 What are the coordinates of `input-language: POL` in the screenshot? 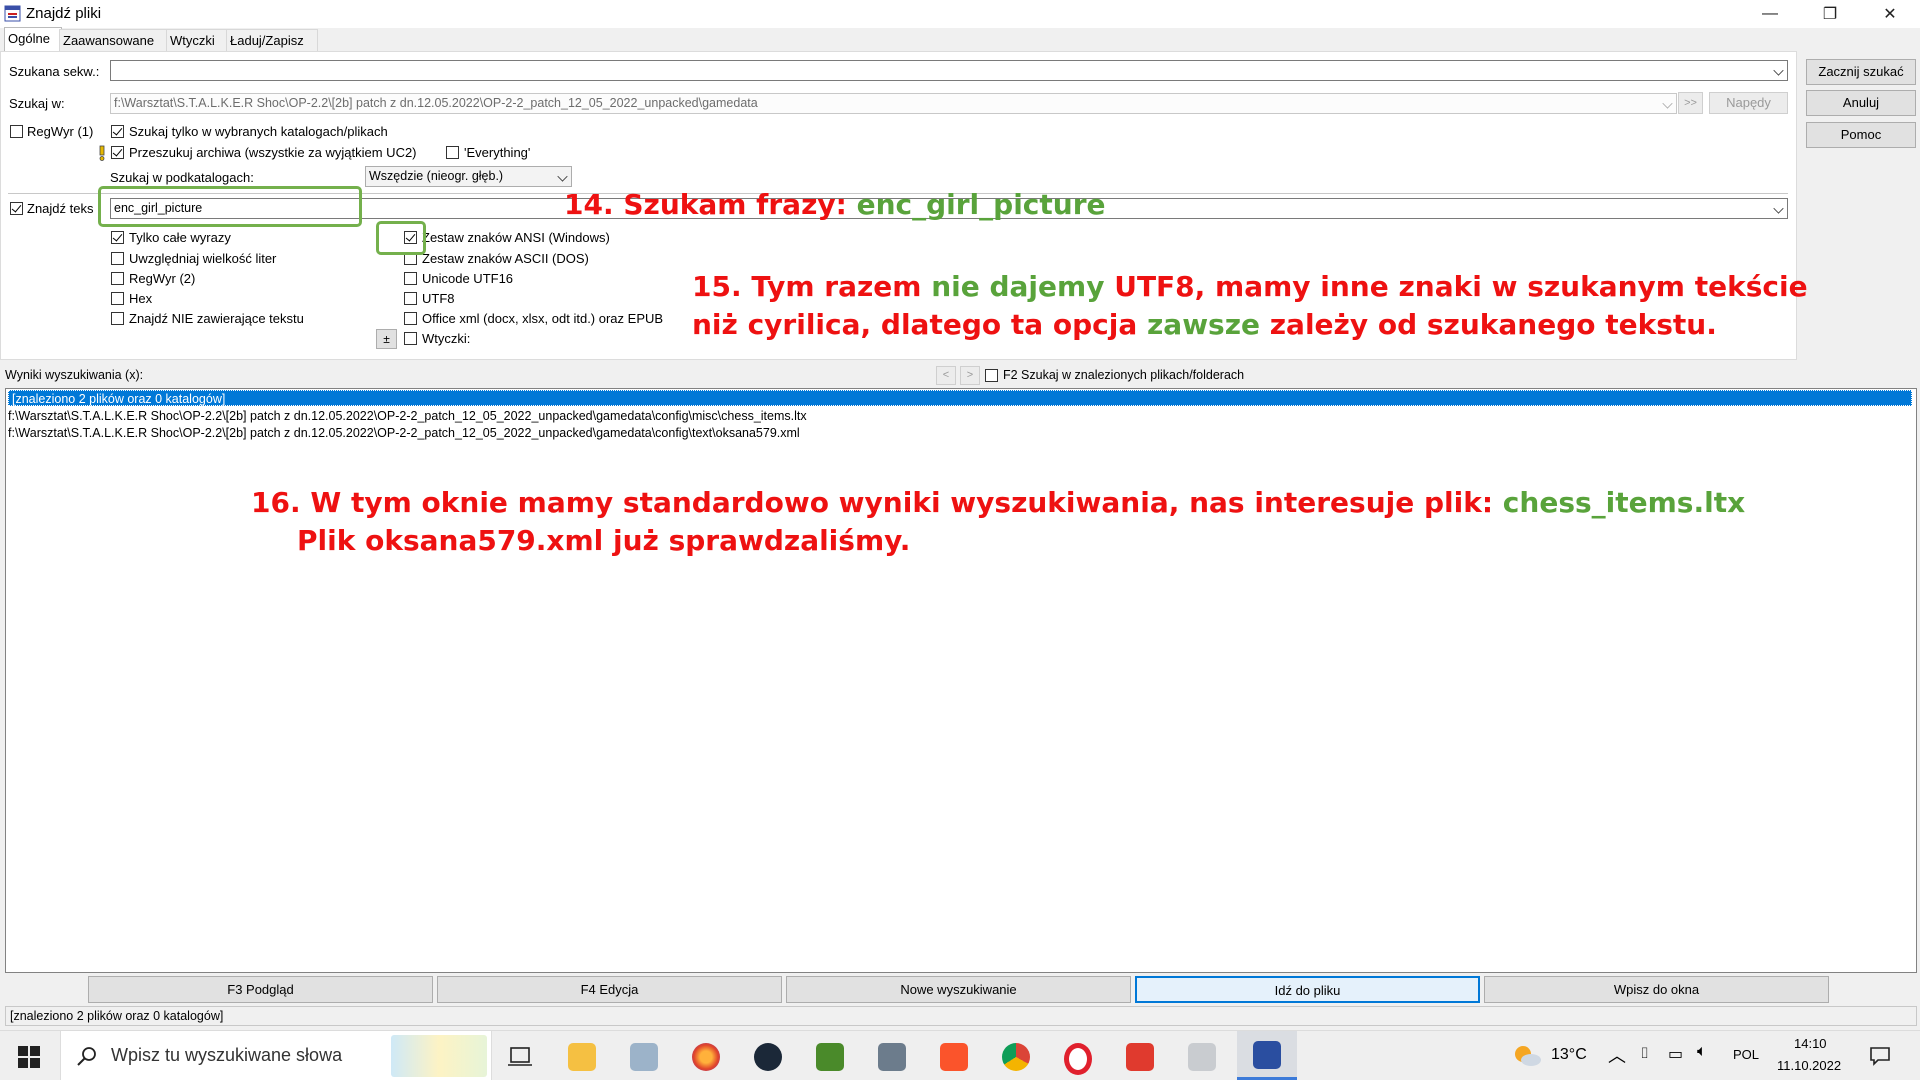 It's located at (1746, 1054).